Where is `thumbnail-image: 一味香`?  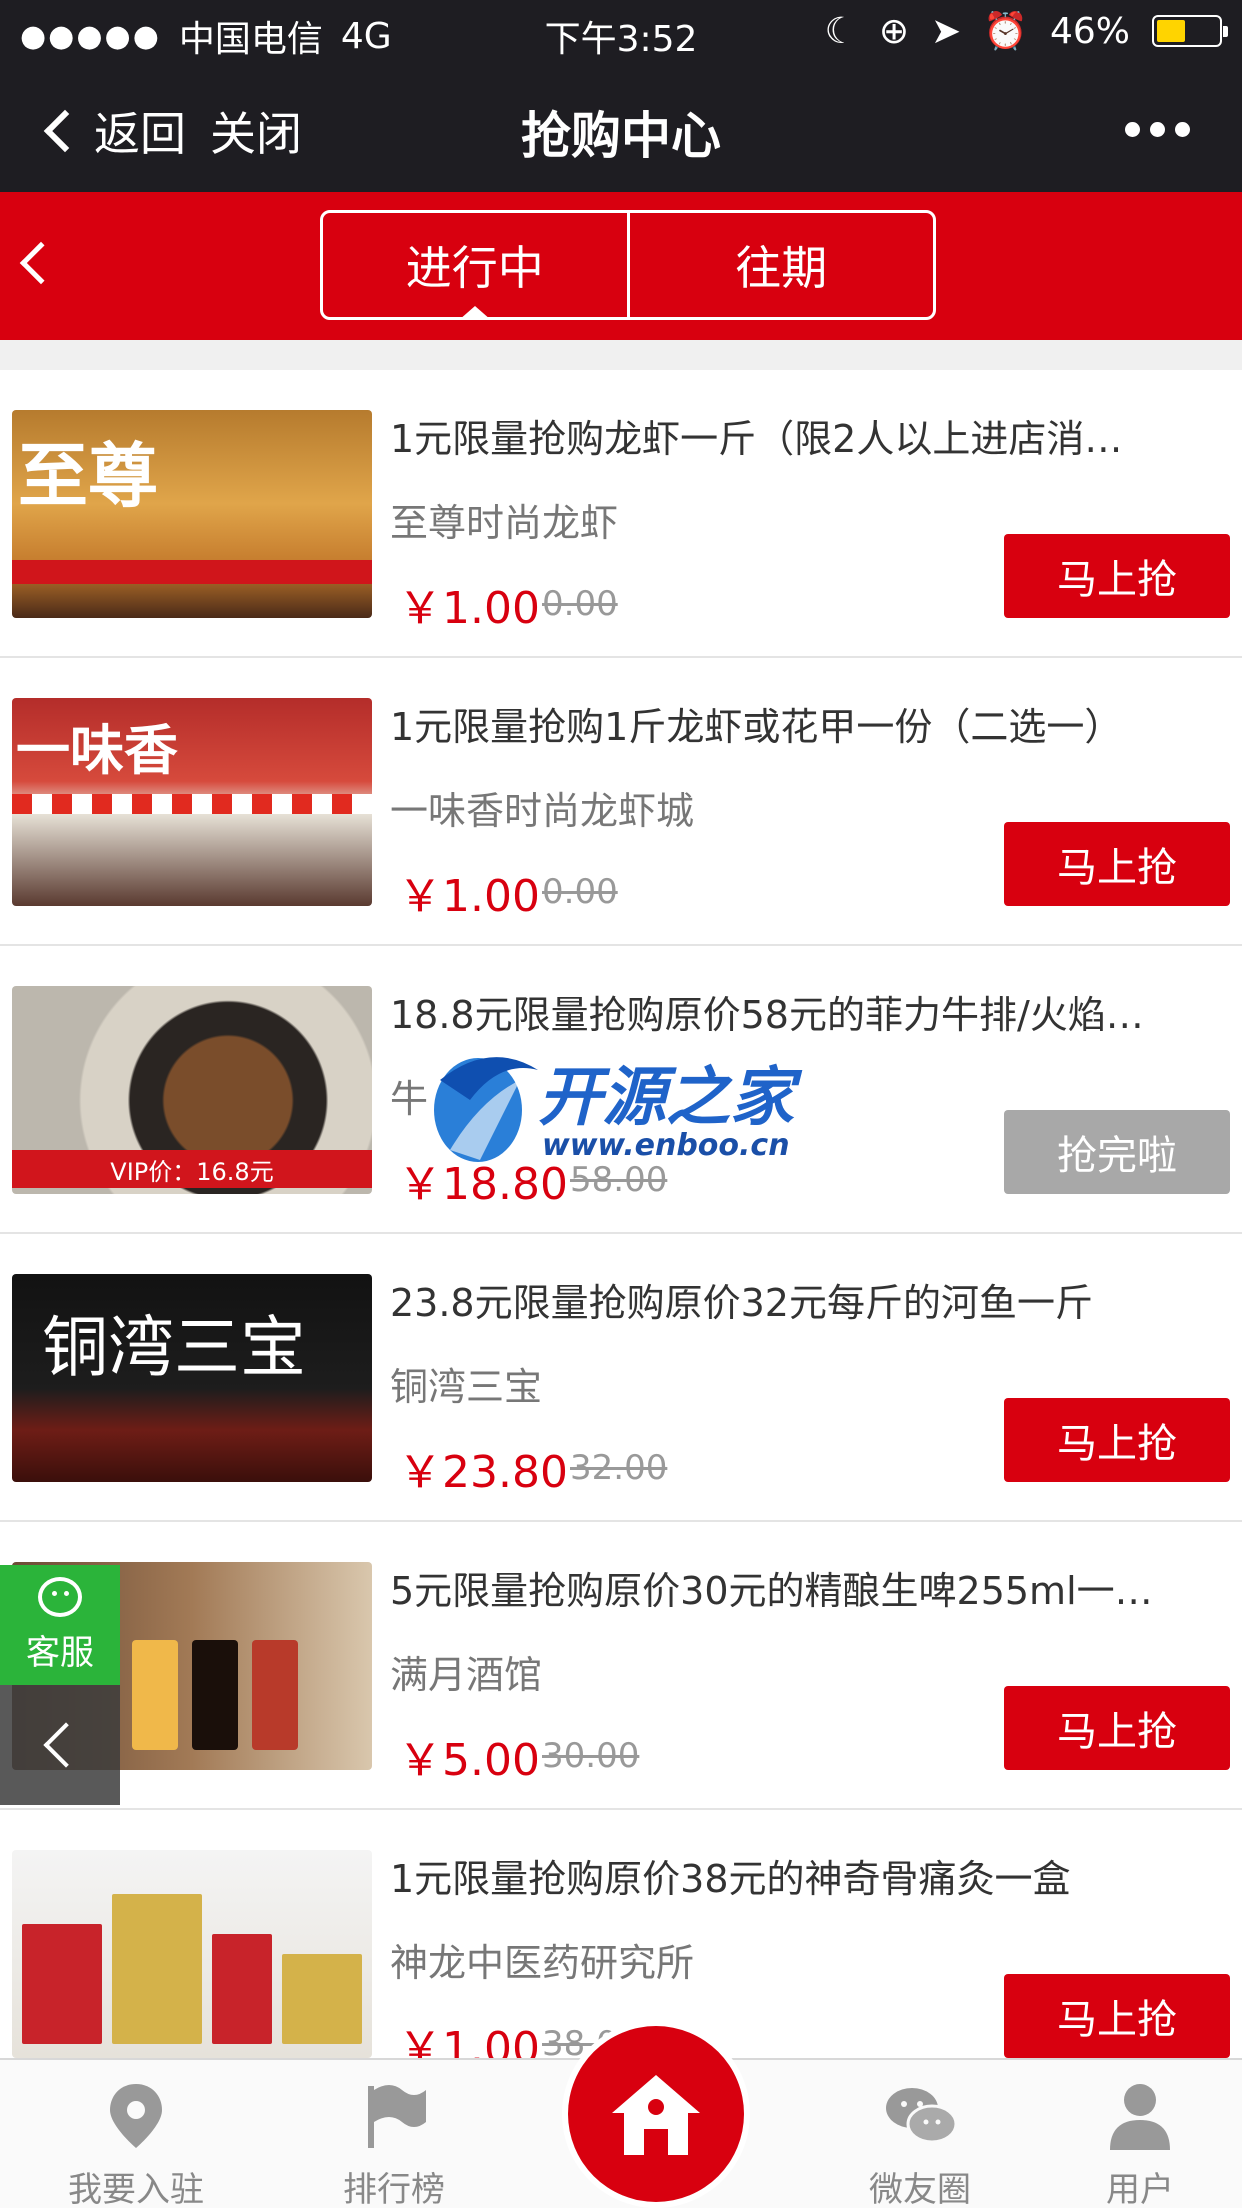
thumbnail-image: 一味香 is located at coordinates (192, 802).